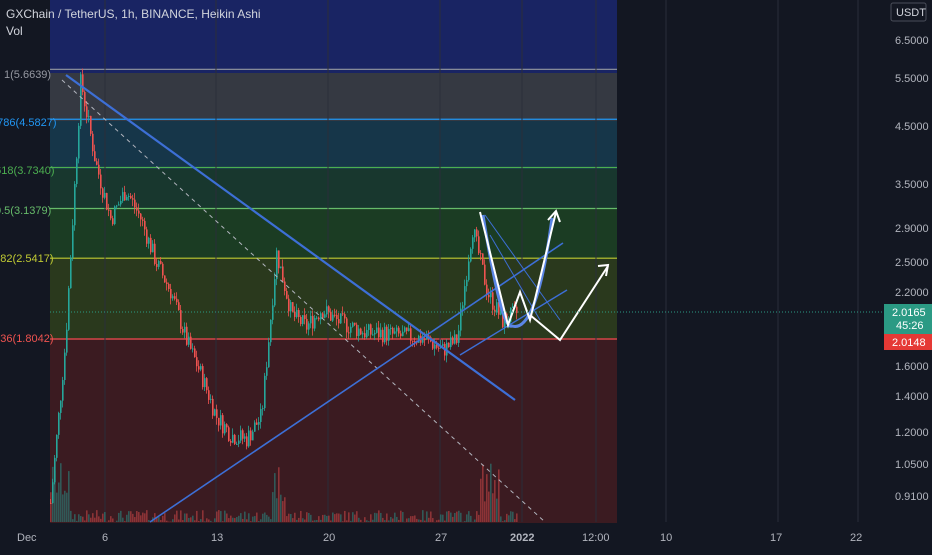 The image size is (932, 555). What do you see at coordinates (666, 538) in the screenshot?
I see `x-tick: 10` at bounding box center [666, 538].